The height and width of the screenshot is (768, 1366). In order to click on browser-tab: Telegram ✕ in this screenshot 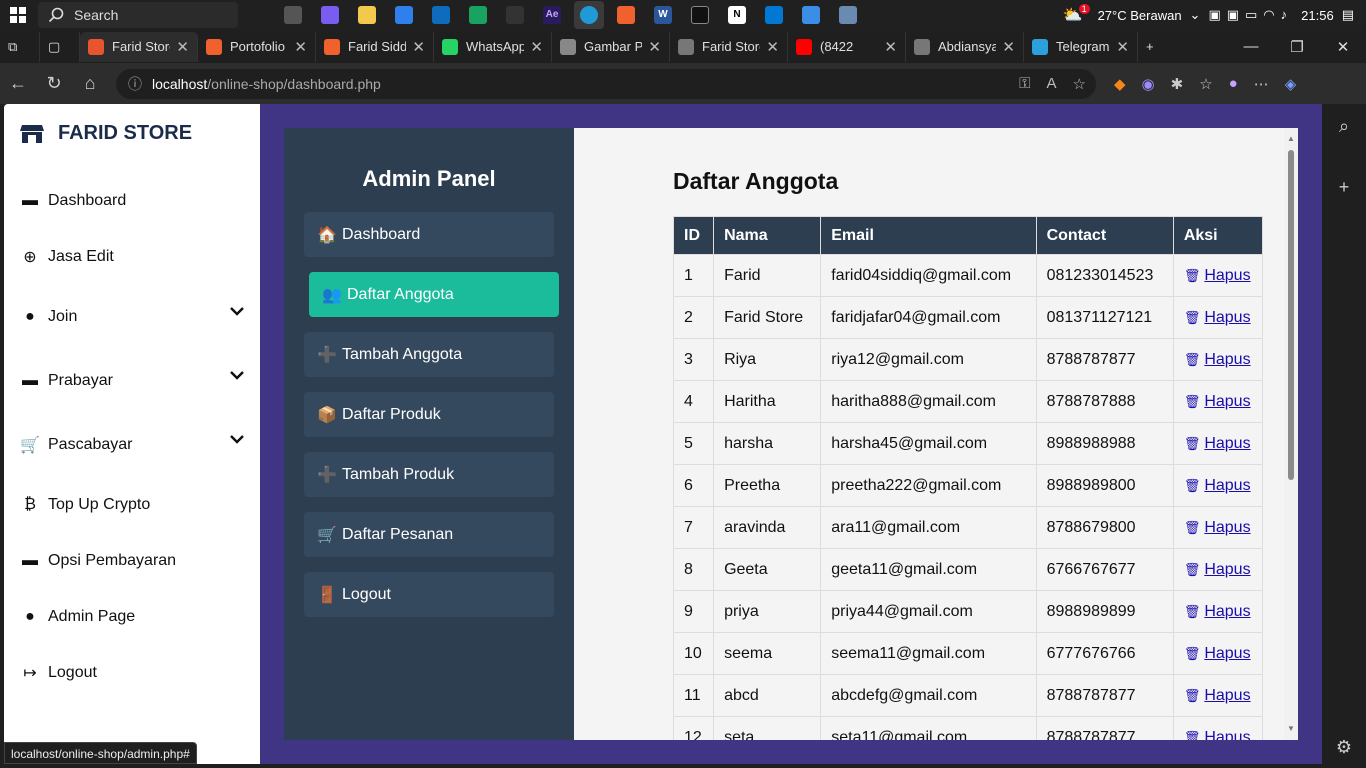, I will do `click(1081, 46)`.